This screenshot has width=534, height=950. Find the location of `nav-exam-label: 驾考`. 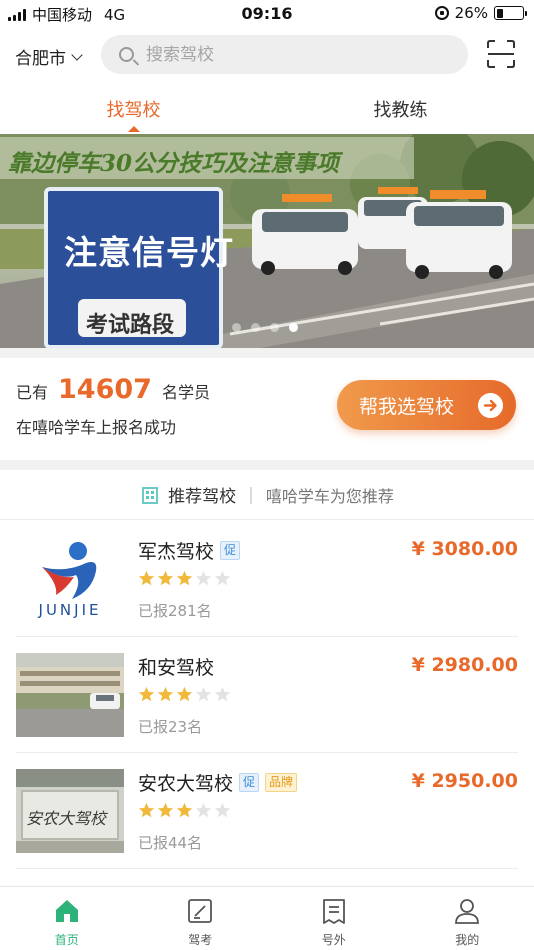

nav-exam-label: 驾考 is located at coordinates (200, 940).